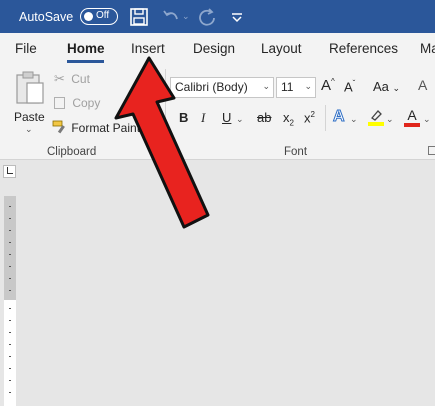 This screenshot has width=435, height=406. I want to click on ruler-margin, so click(10, 248).